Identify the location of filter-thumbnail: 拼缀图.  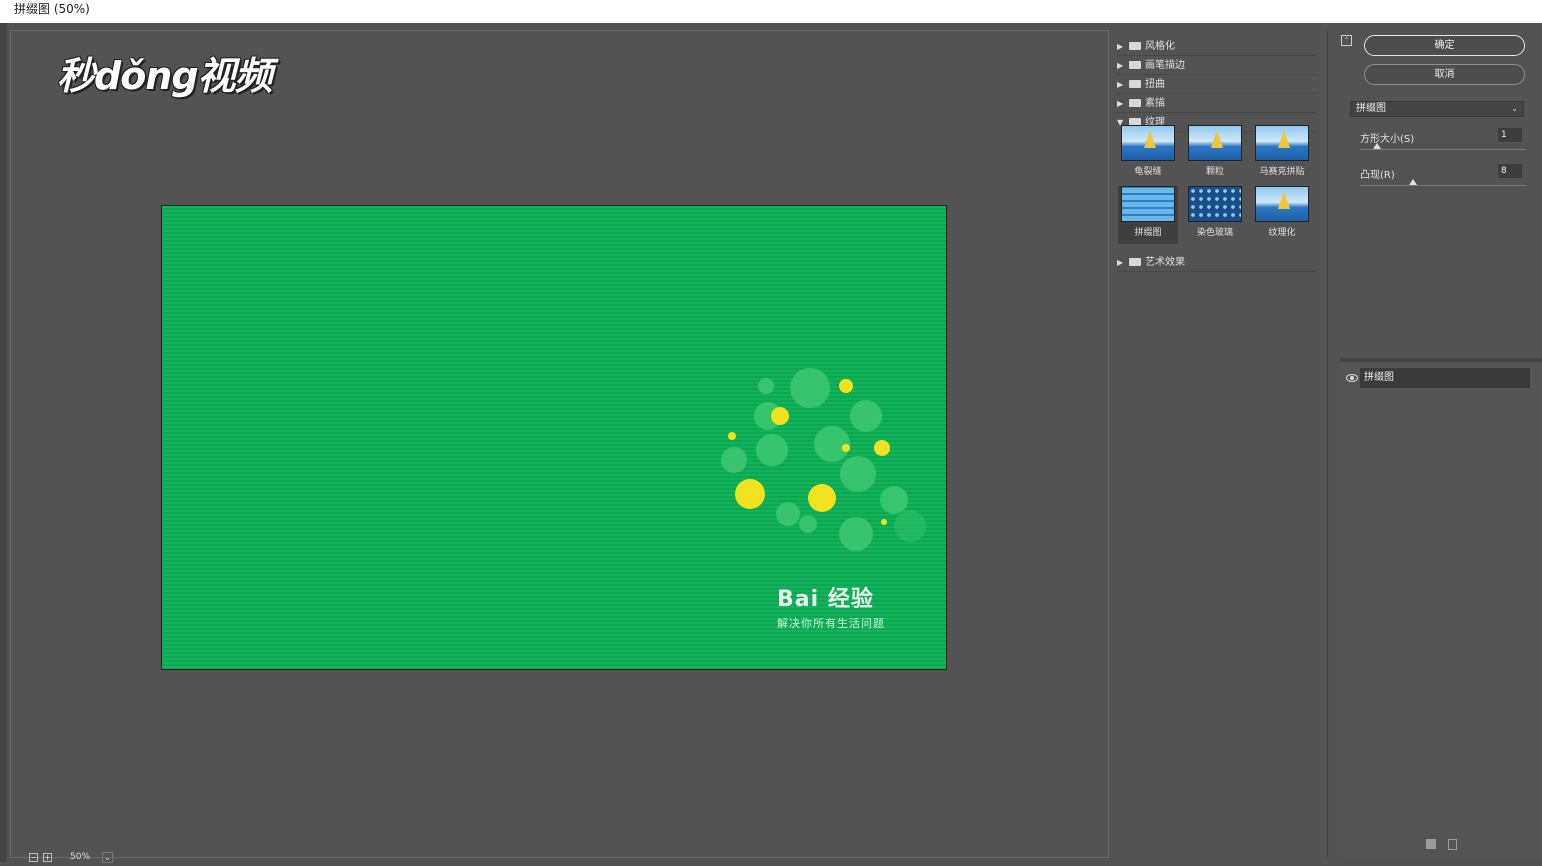
(1148, 215).